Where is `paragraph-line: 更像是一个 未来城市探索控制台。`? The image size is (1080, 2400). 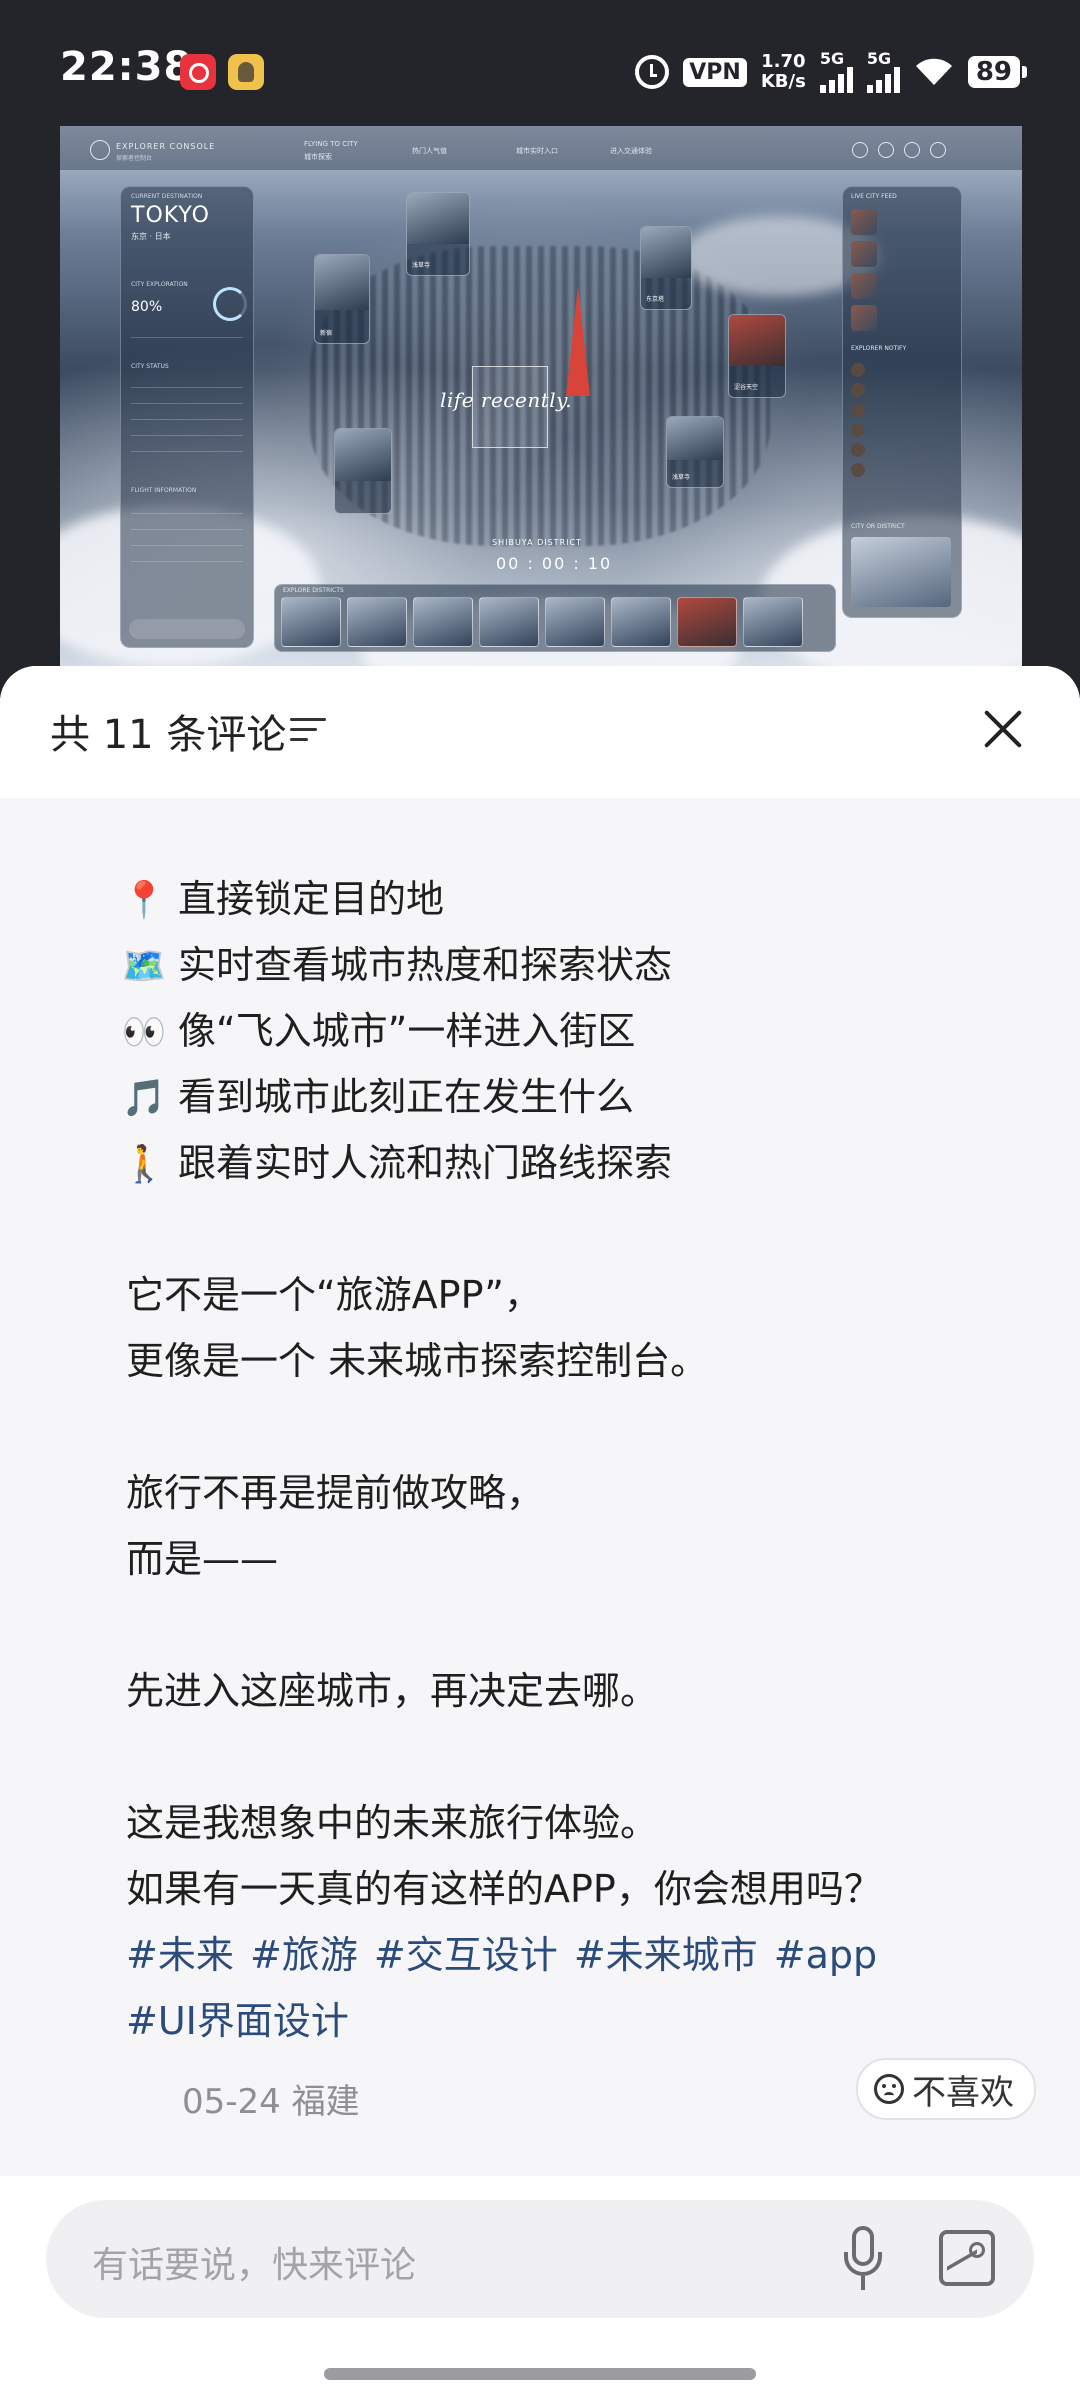 paragraph-line: 更像是一个 未来城市探索控制台。 is located at coordinates (417, 1361).